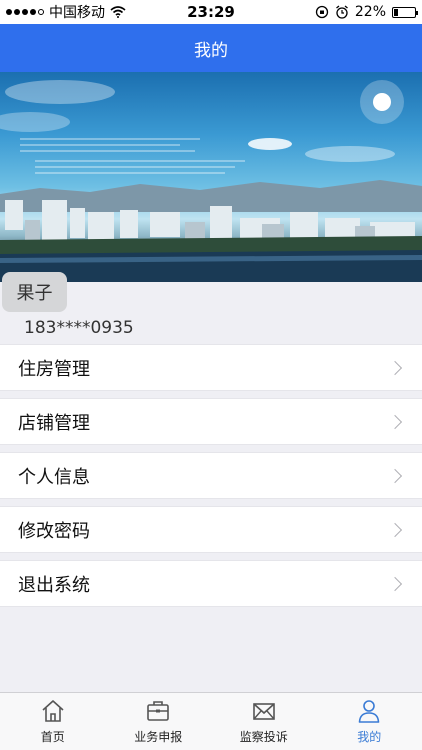  What do you see at coordinates (369, 737) in the screenshot?
I see `tab-label: 我的` at bounding box center [369, 737].